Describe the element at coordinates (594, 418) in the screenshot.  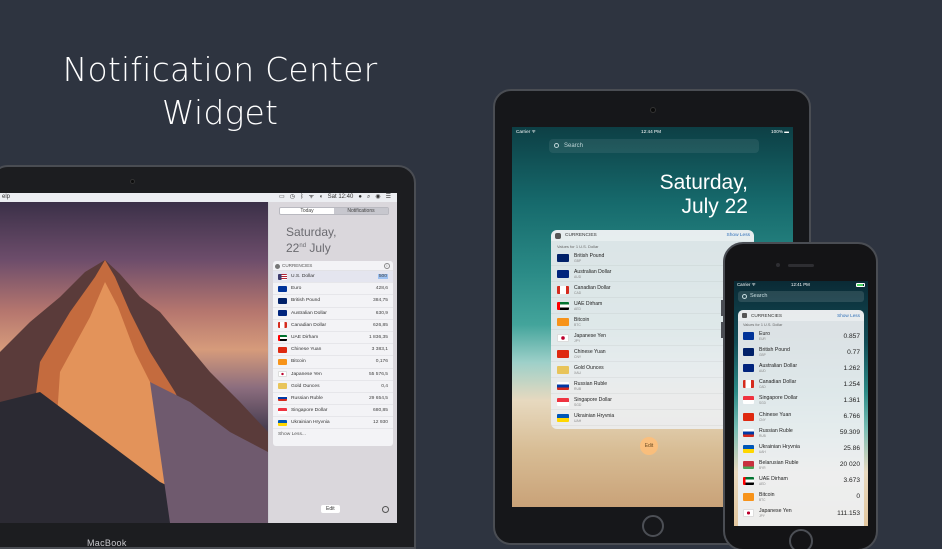
I see `currency-label: Ukrainian Hryvnia UAH` at that location.